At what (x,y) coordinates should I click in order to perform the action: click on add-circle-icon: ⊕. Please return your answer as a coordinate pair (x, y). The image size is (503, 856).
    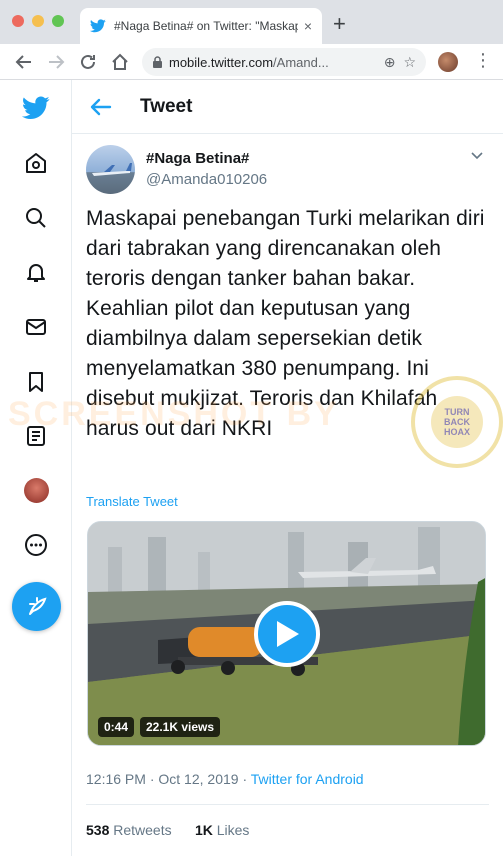
    Looking at the image, I should click on (390, 62).